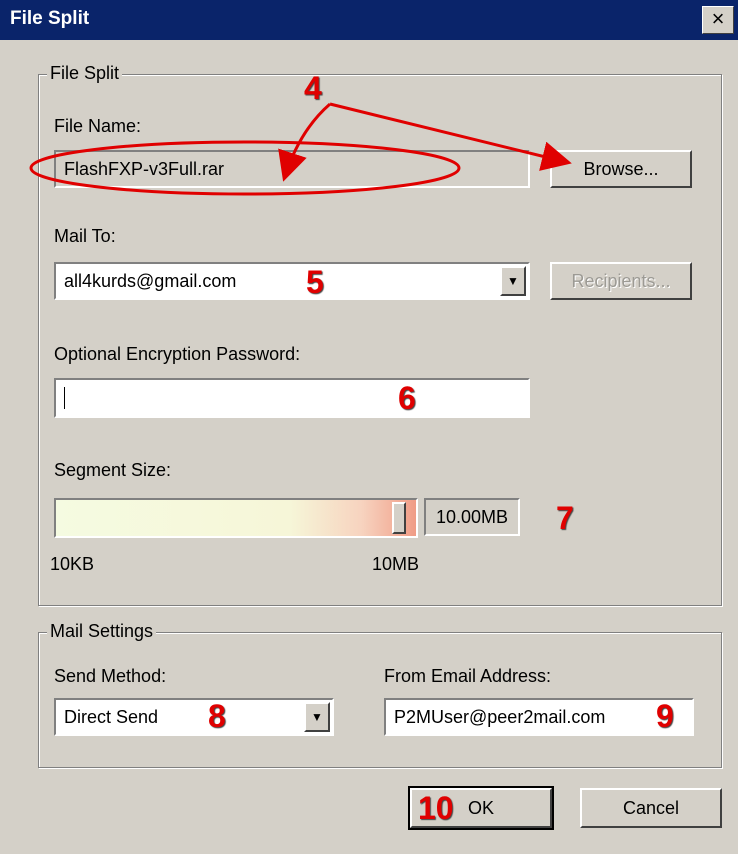 The width and height of the screenshot is (738, 854). What do you see at coordinates (665, 716) in the screenshot?
I see `annotation-number-9: 9` at bounding box center [665, 716].